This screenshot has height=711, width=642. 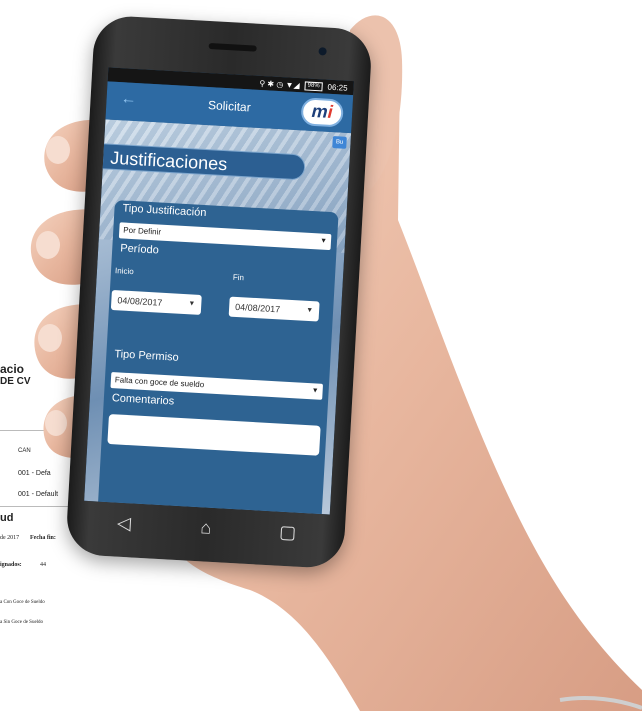 I want to click on logo-letter: m, so click(x=320, y=111).